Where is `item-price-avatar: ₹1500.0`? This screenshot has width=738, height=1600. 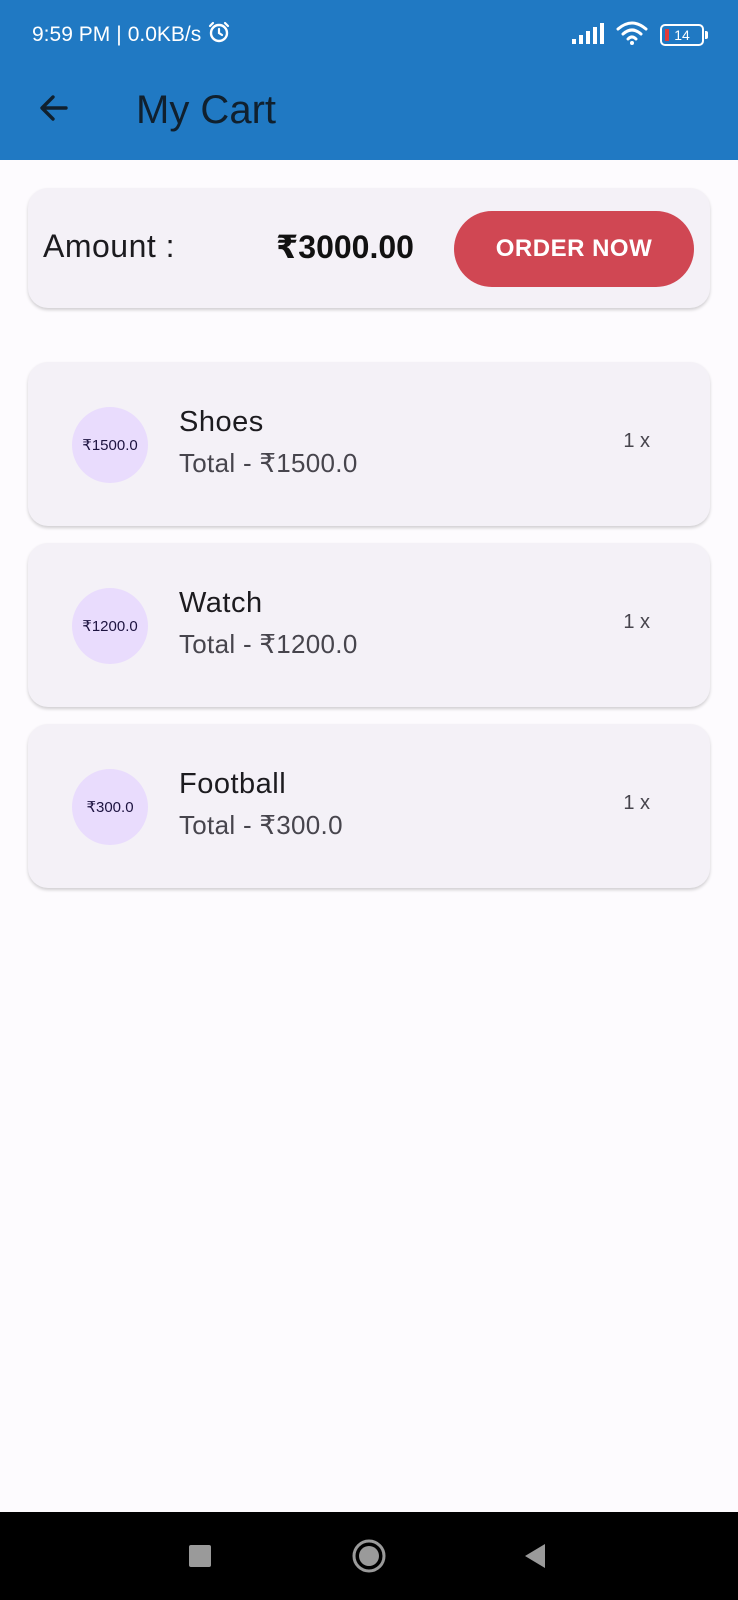
item-price-avatar: ₹1500.0 is located at coordinates (110, 445).